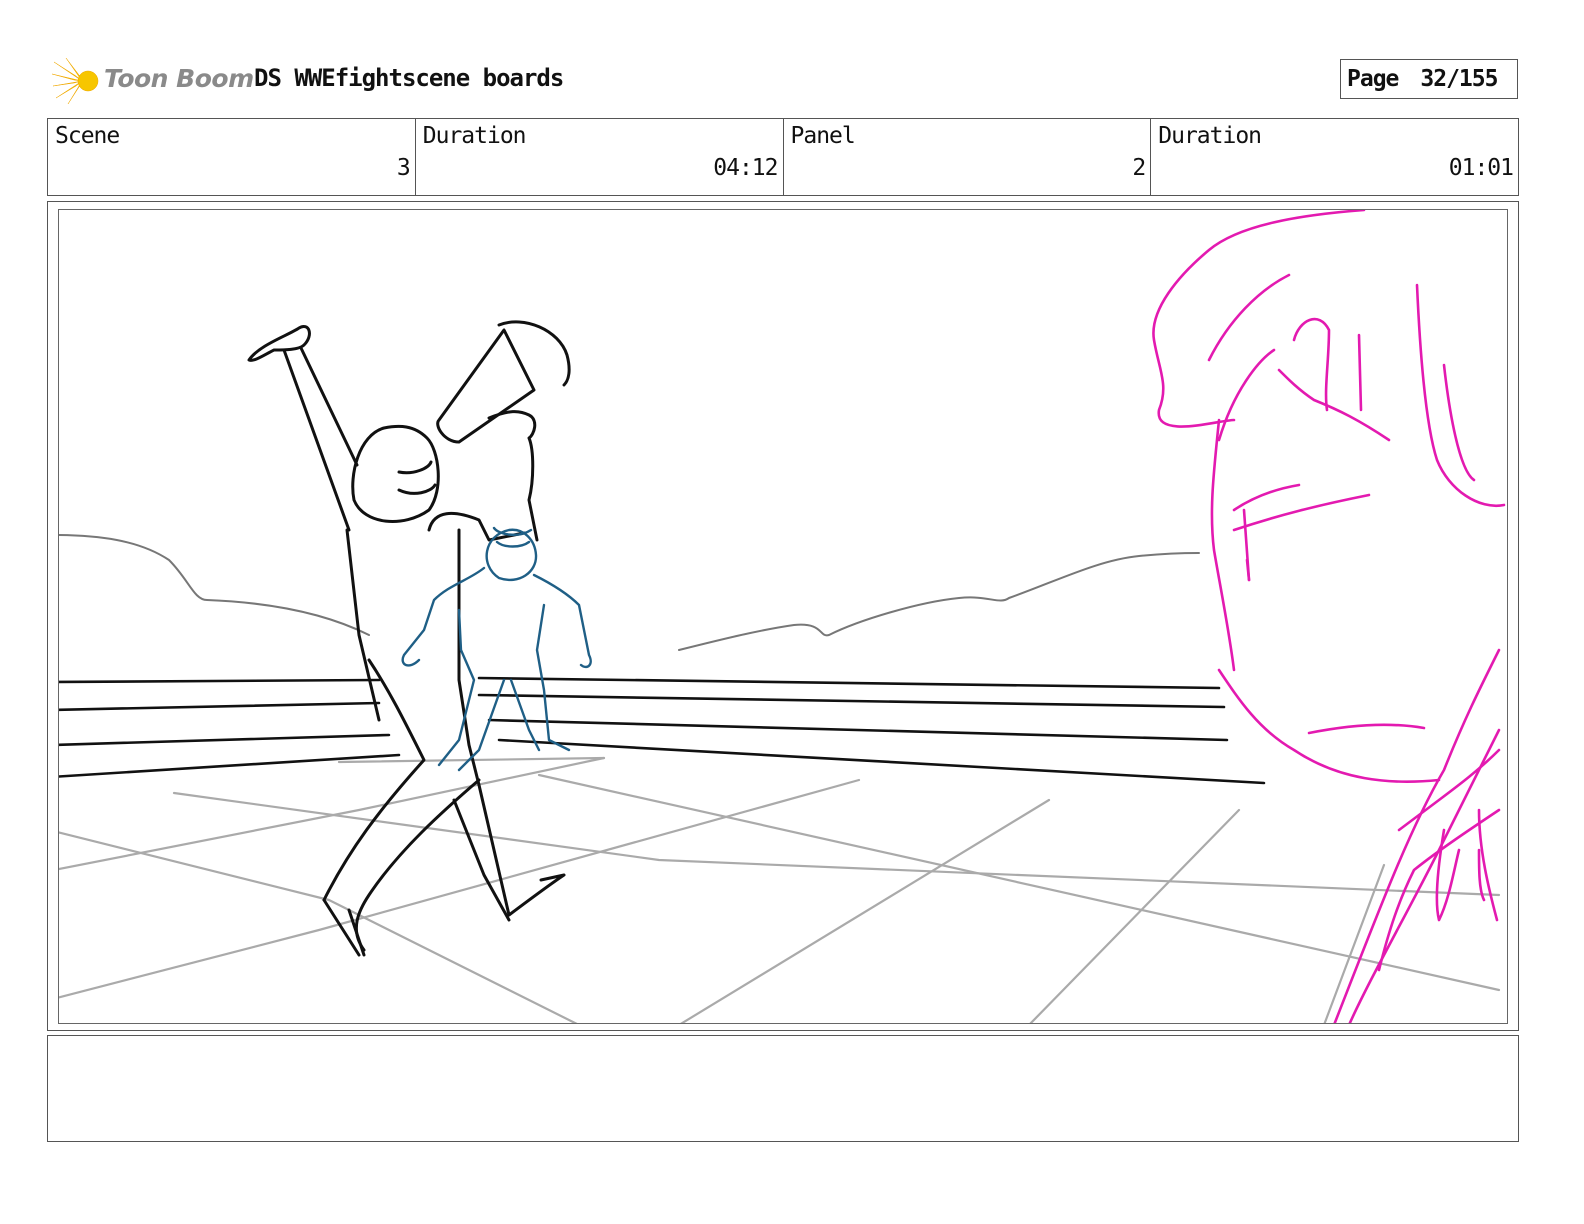 This screenshot has height=1224, width=1584. I want to click on page-indicator: Page 32/155, so click(1429, 79).